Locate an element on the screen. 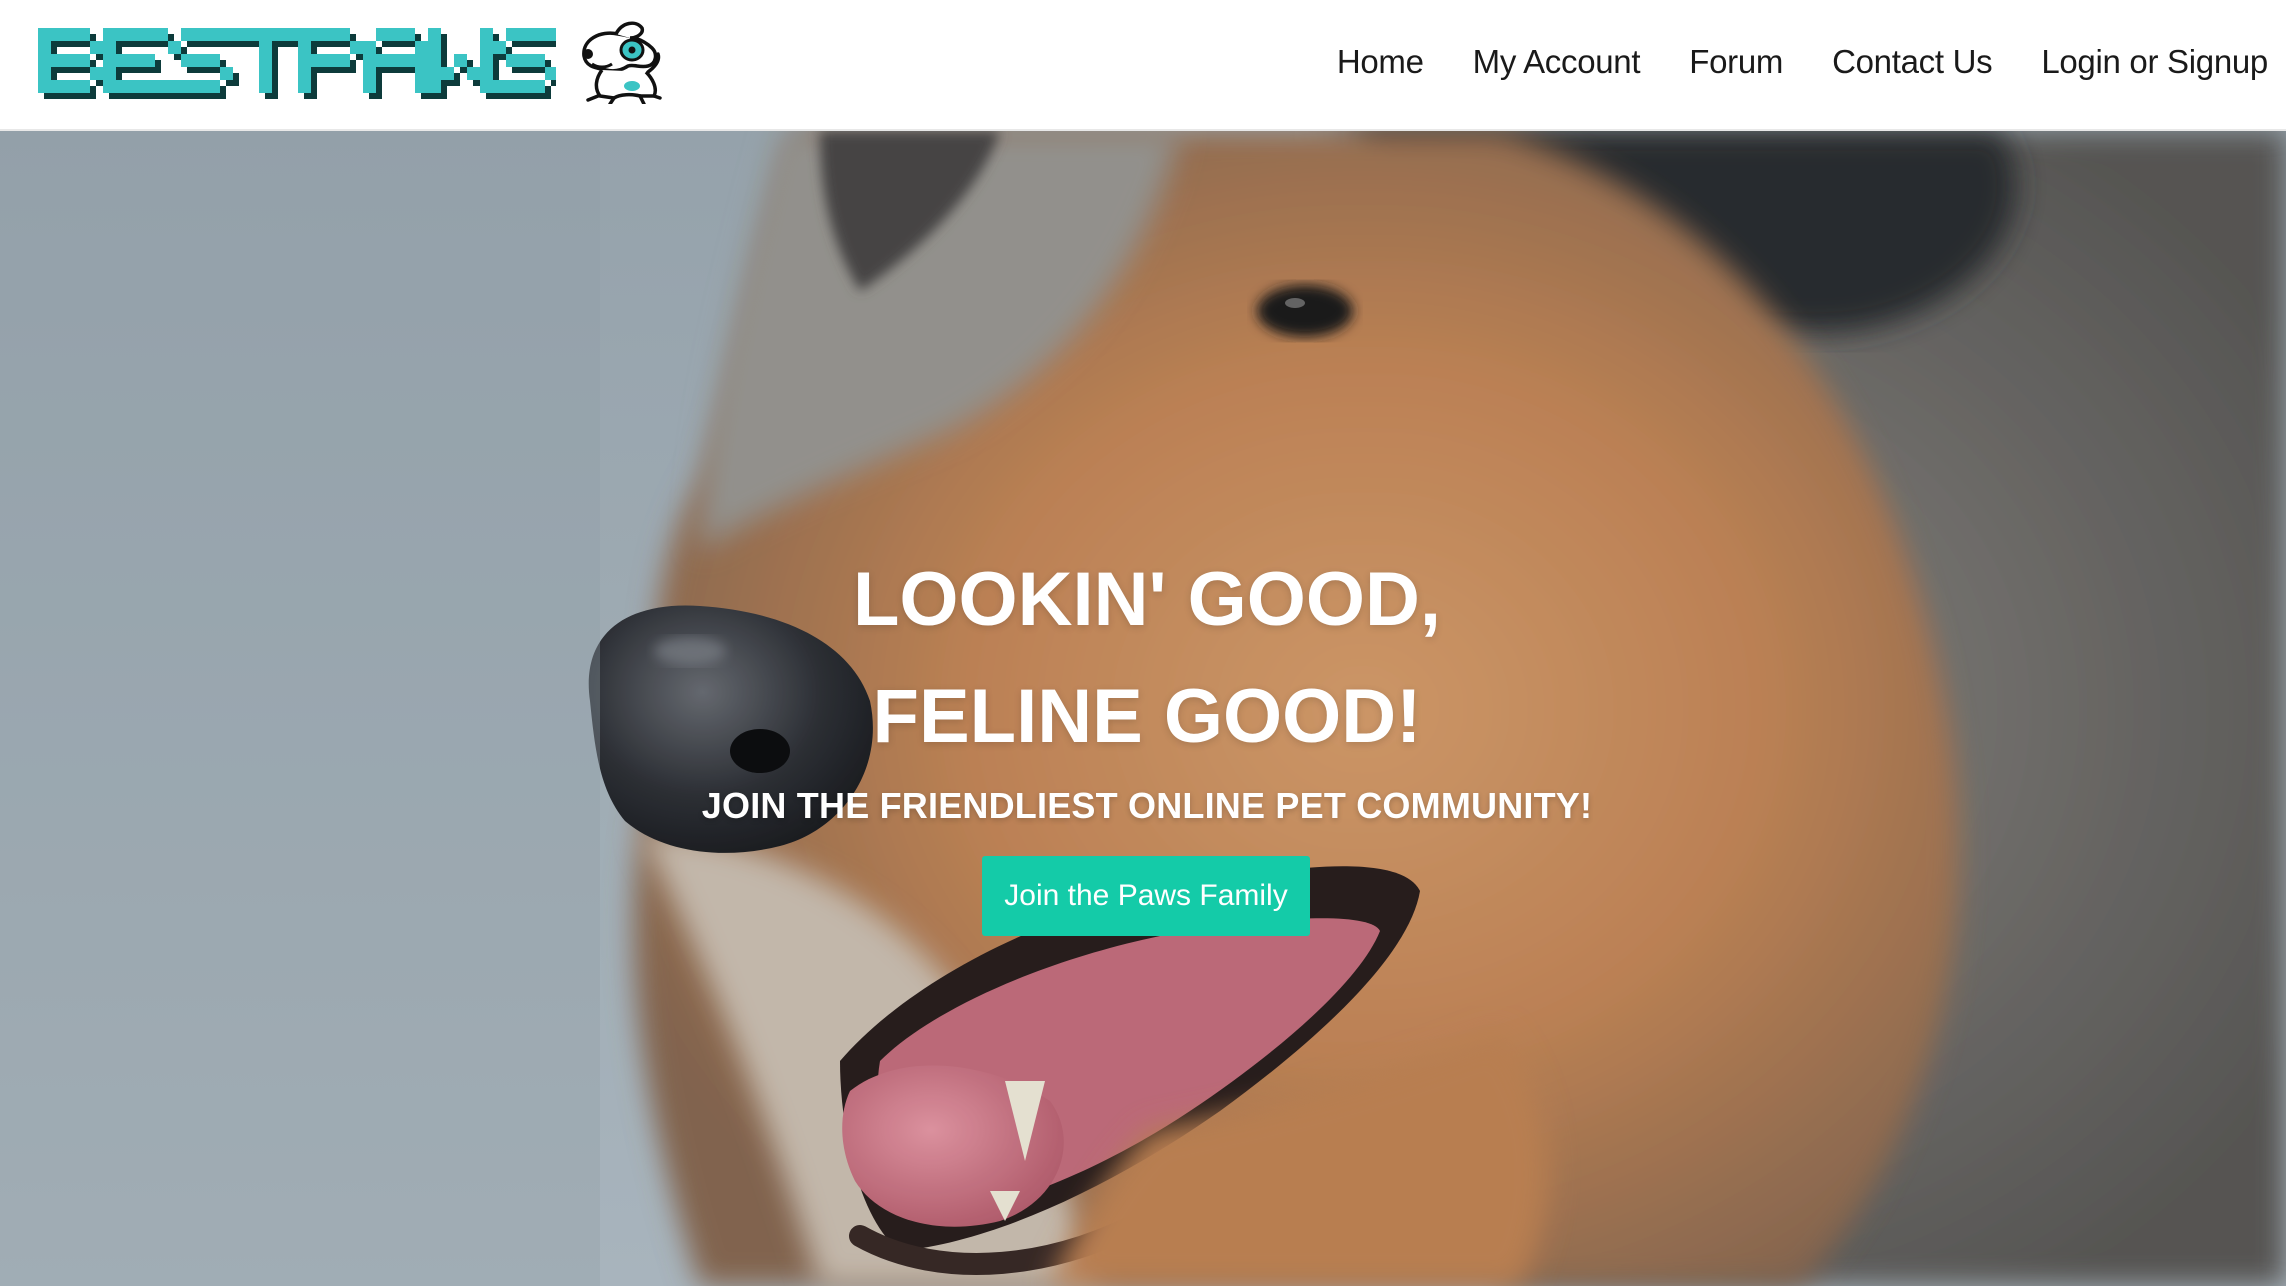 This screenshot has width=2286, height=1286. hero-headline-line2: FELINE GOOD! is located at coordinates (1147, 716).